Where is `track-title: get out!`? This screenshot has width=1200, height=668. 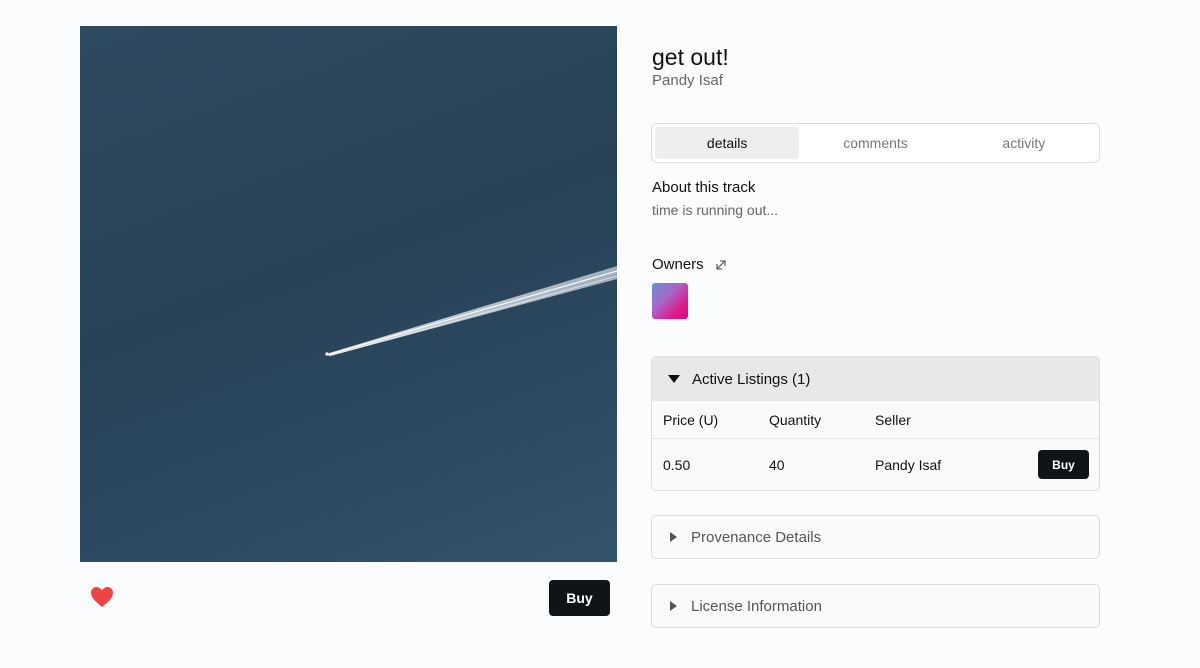 track-title: get out! is located at coordinates (690, 57).